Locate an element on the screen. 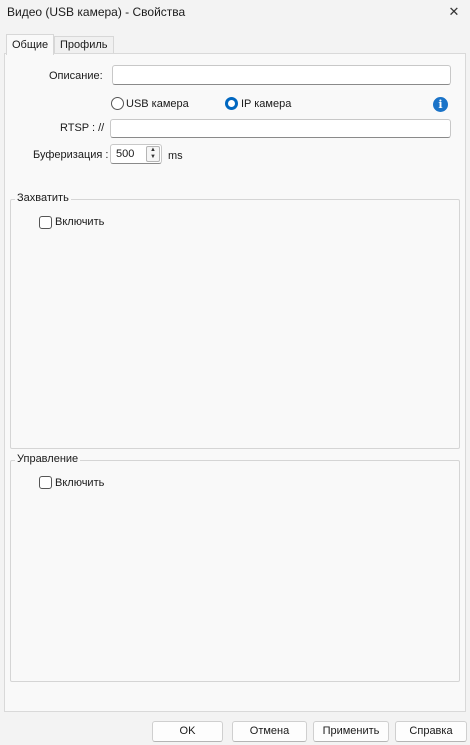  help-button: Справка is located at coordinates (431, 731).